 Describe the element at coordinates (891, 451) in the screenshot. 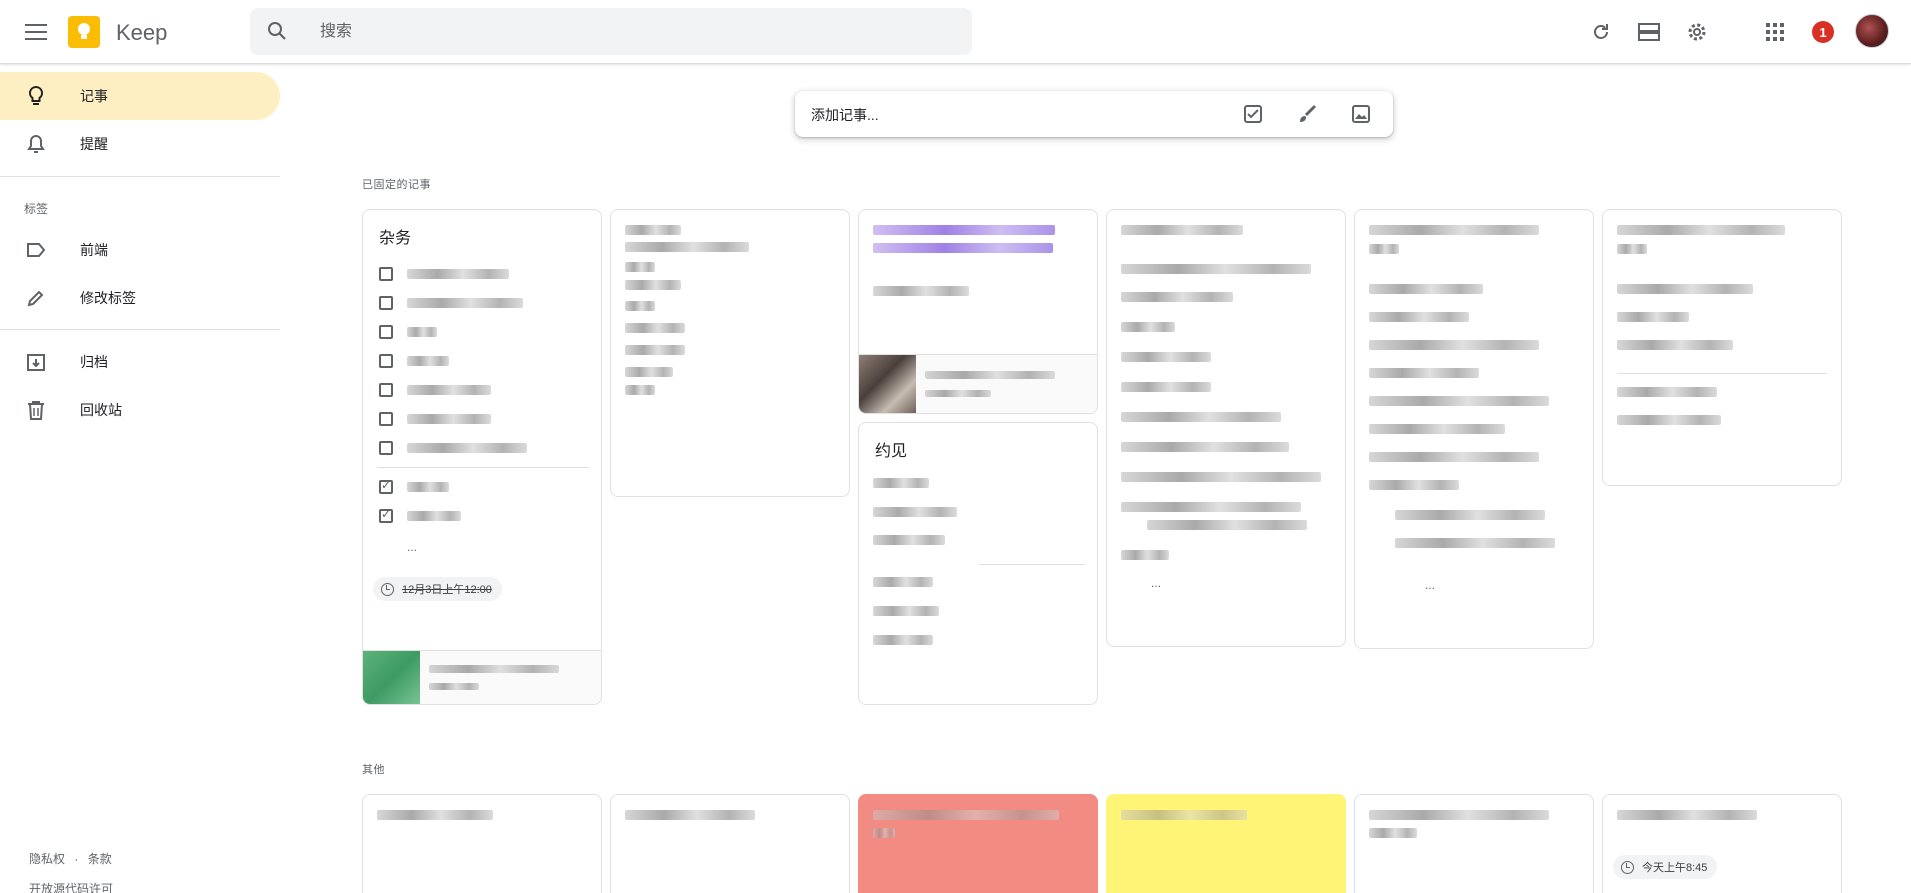

I see `note-title: 约见` at that location.